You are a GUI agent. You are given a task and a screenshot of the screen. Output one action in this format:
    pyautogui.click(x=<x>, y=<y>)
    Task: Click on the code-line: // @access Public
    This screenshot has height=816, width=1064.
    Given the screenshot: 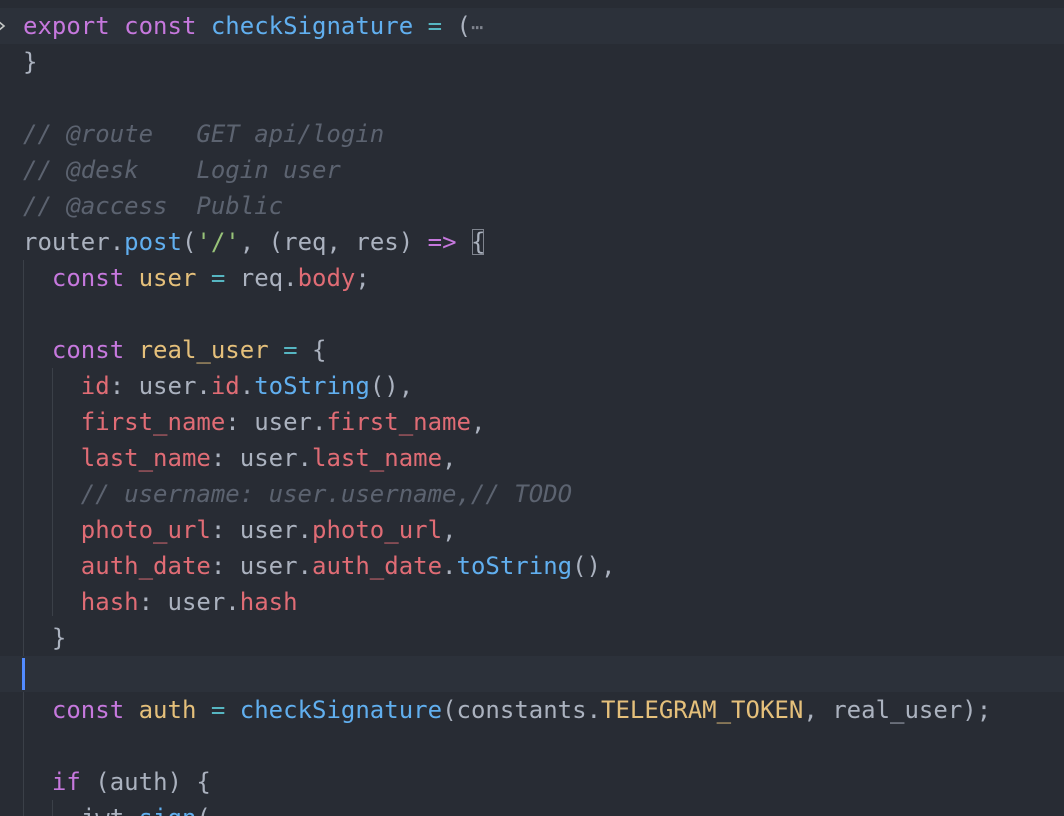 What is the action you would take?
    pyautogui.click(x=532, y=206)
    